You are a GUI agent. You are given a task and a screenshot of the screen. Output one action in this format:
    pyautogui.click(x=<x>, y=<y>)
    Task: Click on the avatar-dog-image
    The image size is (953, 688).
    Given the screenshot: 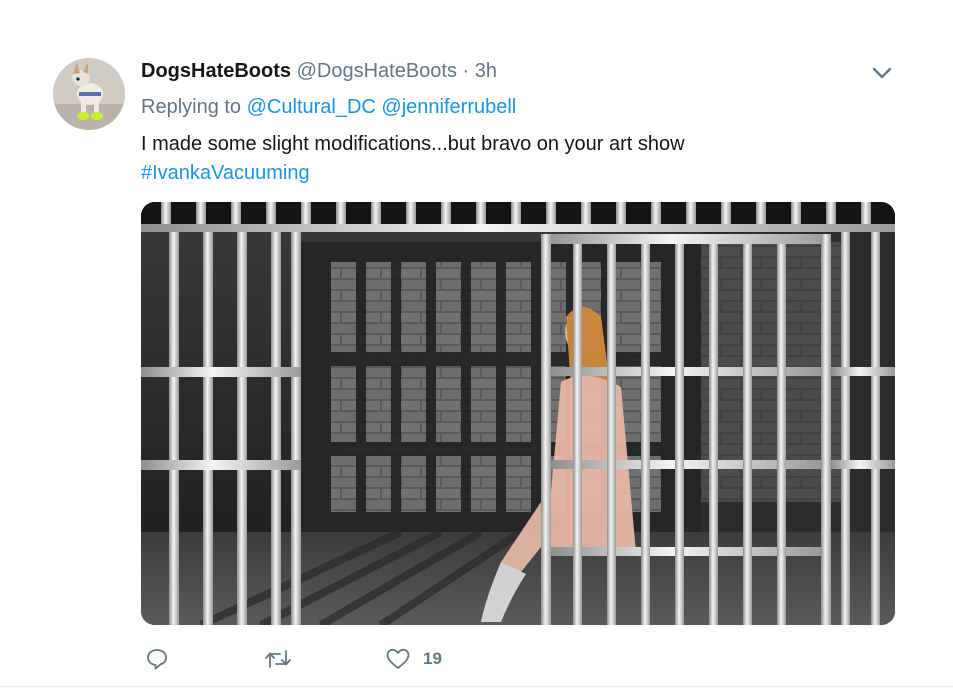 What is the action you would take?
    pyautogui.click(x=89, y=94)
    